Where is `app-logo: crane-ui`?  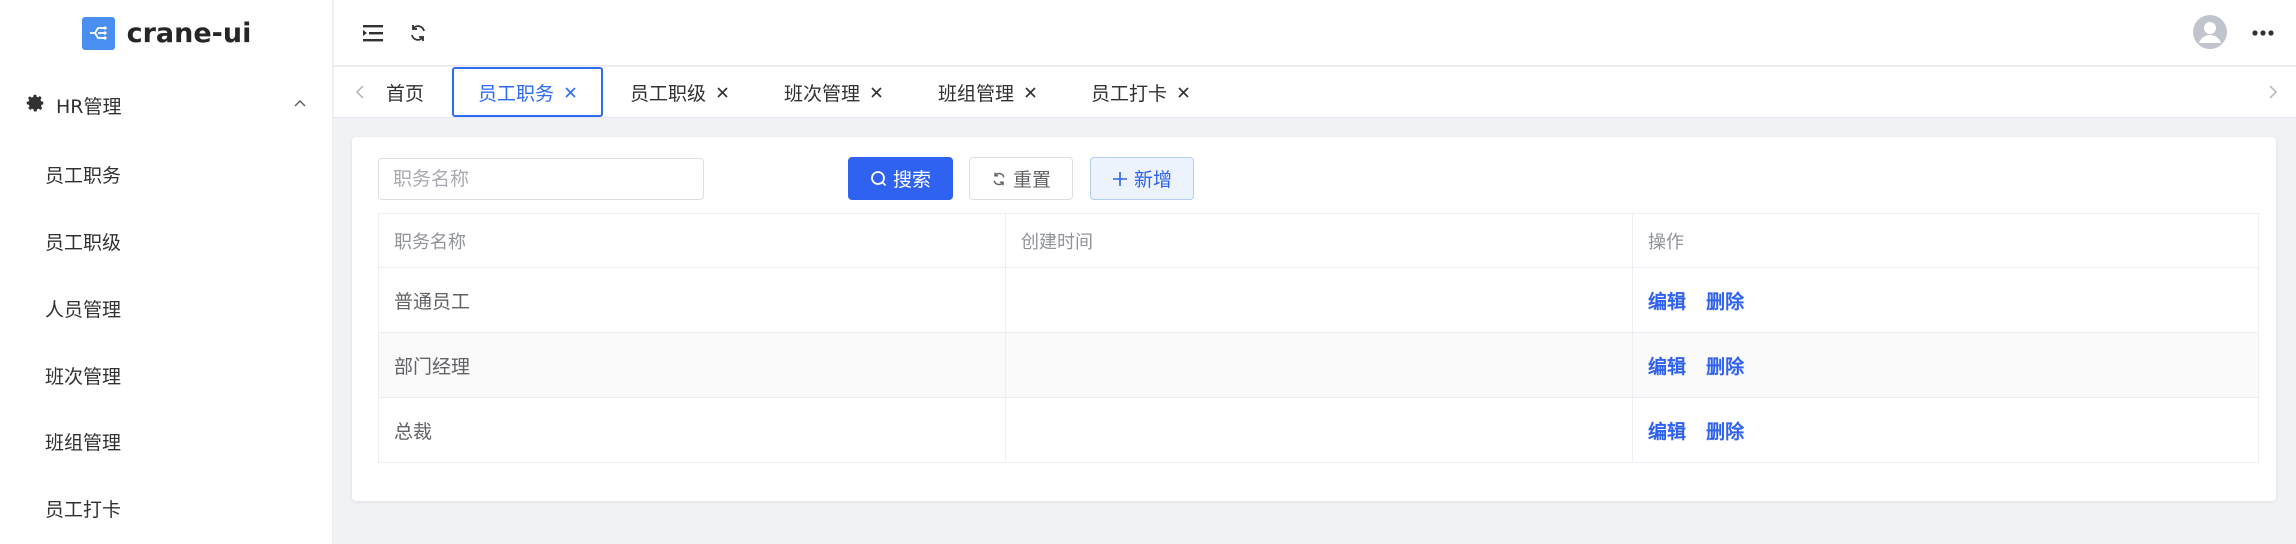
app-logo: crane-ui is located at coordinates (166, 33).